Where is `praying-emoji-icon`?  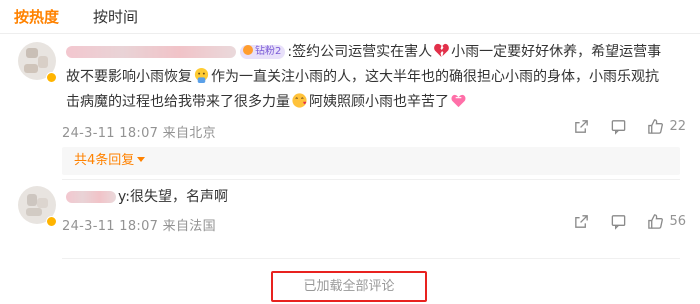 praying-emoji-icon is located at coordinates (201, 75).